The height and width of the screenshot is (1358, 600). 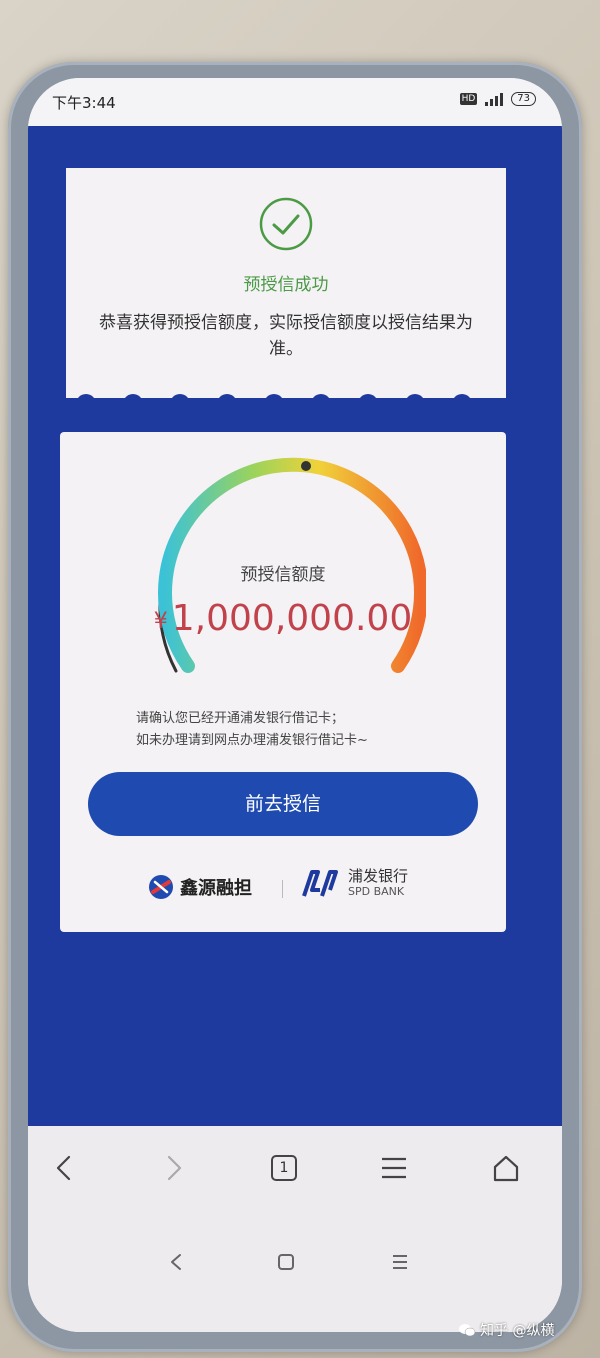 What do you see at coordinates (176, 1262) in the screenshot?
I see `system-back-icon` at bounding box center [176, 1262].